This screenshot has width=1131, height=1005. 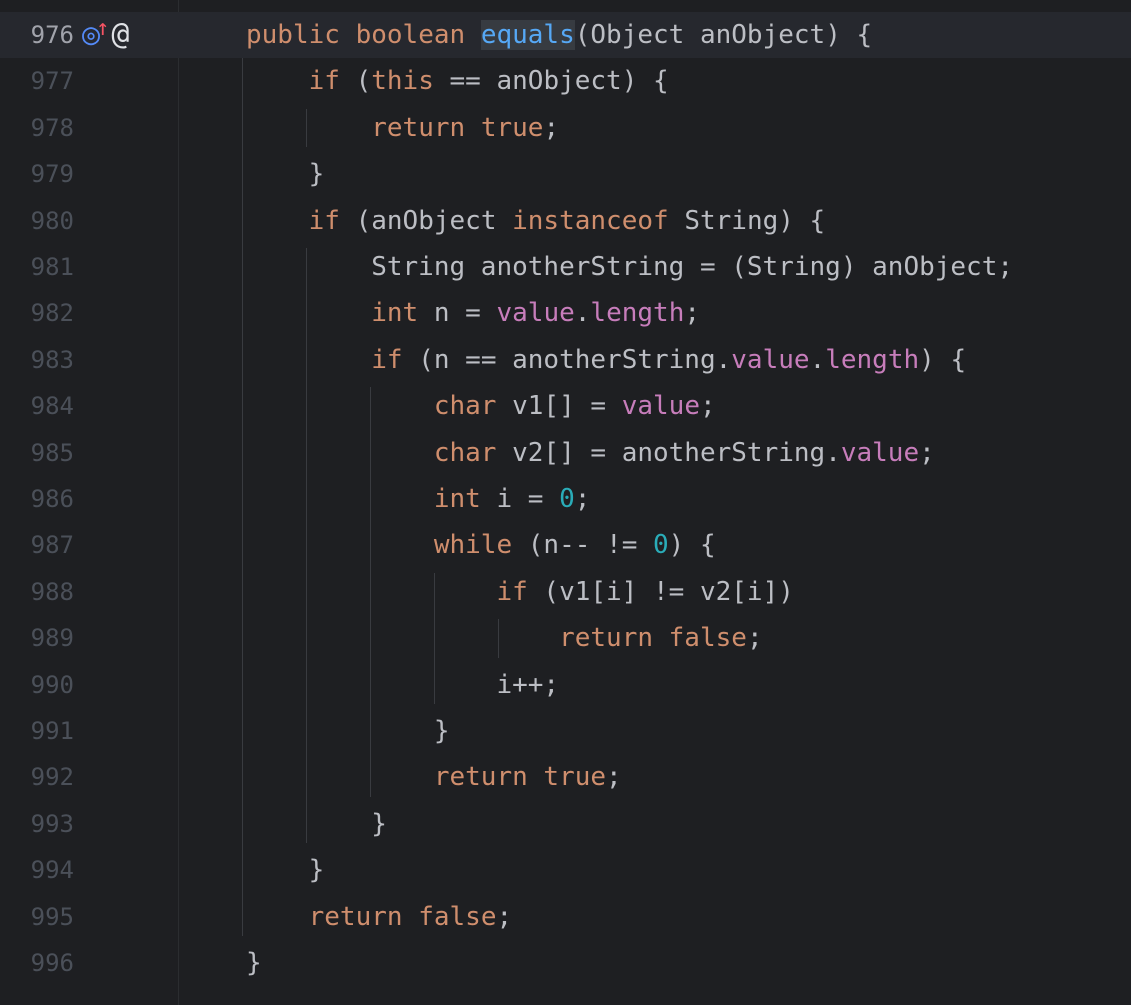 What do you see at coordinates (559, 35) in the screenshot?
I see `code-text: public boolean equals(Object anObject) {` at bounding box center [559, 35].